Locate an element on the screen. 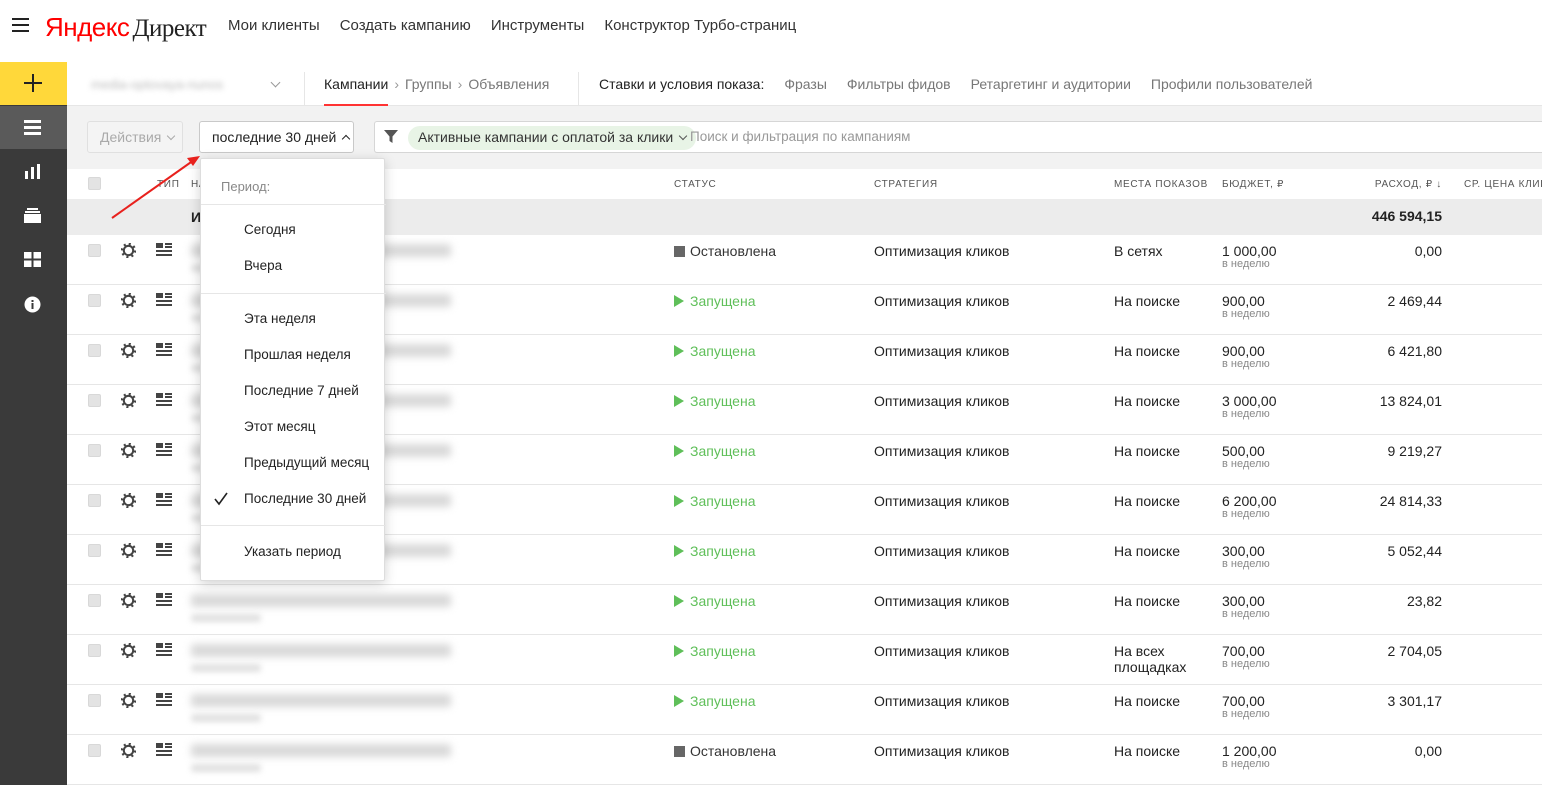 Image resolution: width=1542 pixels, height=785 pixels. budget-cell: 6 200,00 в неделю is located at coordinates (1249, 506).